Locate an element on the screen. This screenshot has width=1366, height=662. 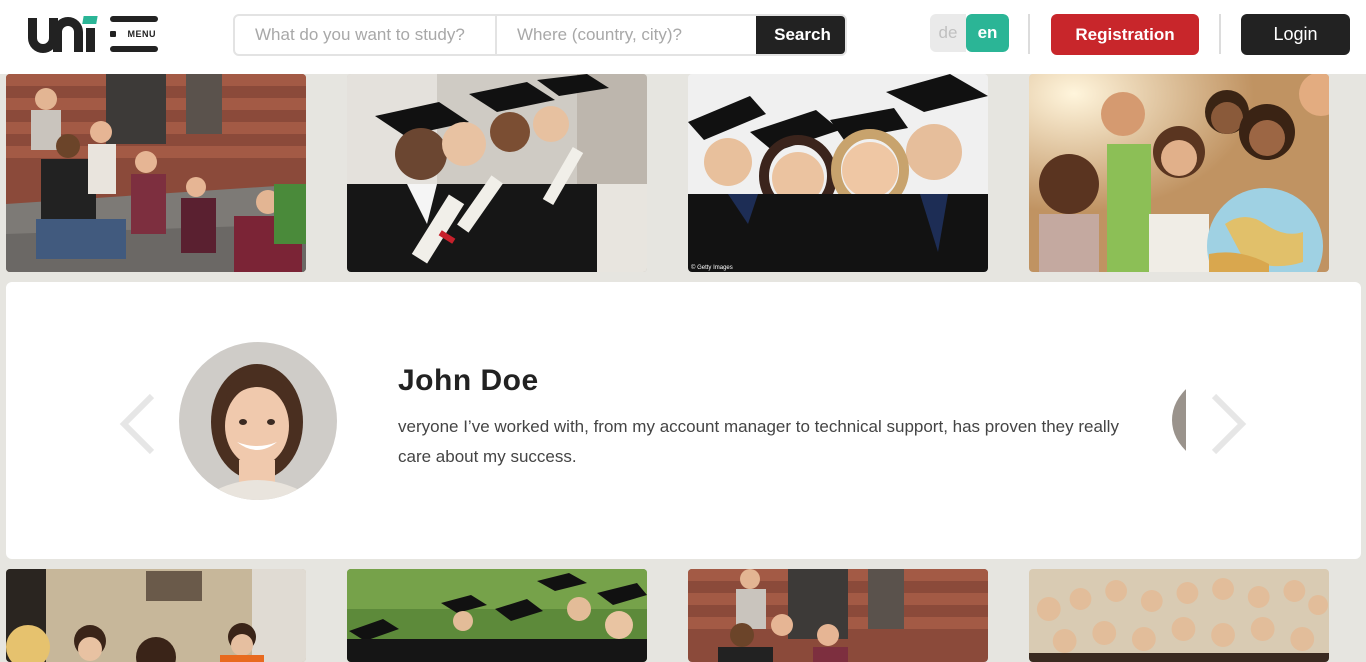
svg-text: © Getty Images is located at coordinates (712, 267).